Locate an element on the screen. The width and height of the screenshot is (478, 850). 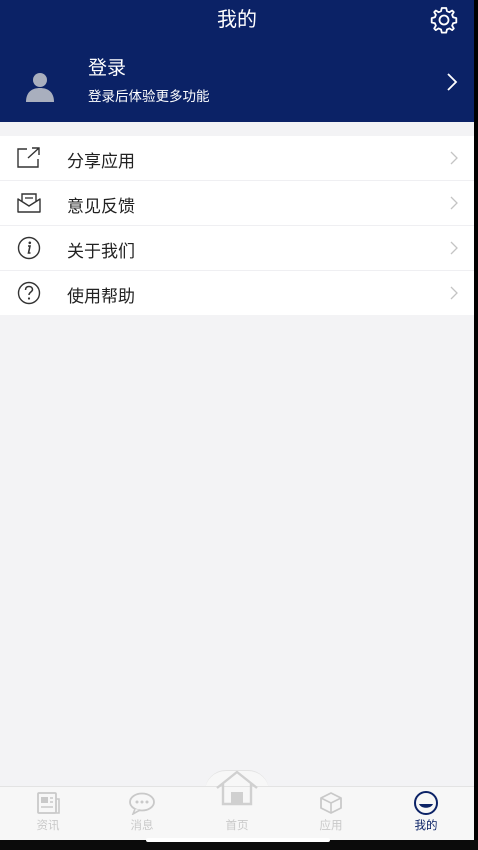
tab-apps: 应用 is located at coordinates (331, 814).